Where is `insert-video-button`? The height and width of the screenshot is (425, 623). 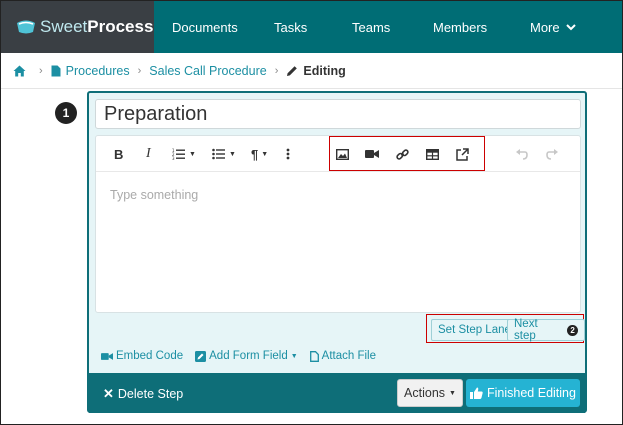 insert-video-button is located at coordinates (372, 154).